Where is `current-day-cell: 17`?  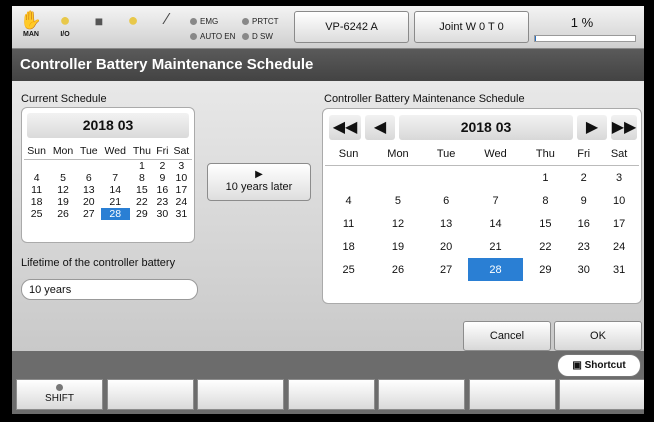 current-day-cell: 17 is located at coordinates (181, 190).